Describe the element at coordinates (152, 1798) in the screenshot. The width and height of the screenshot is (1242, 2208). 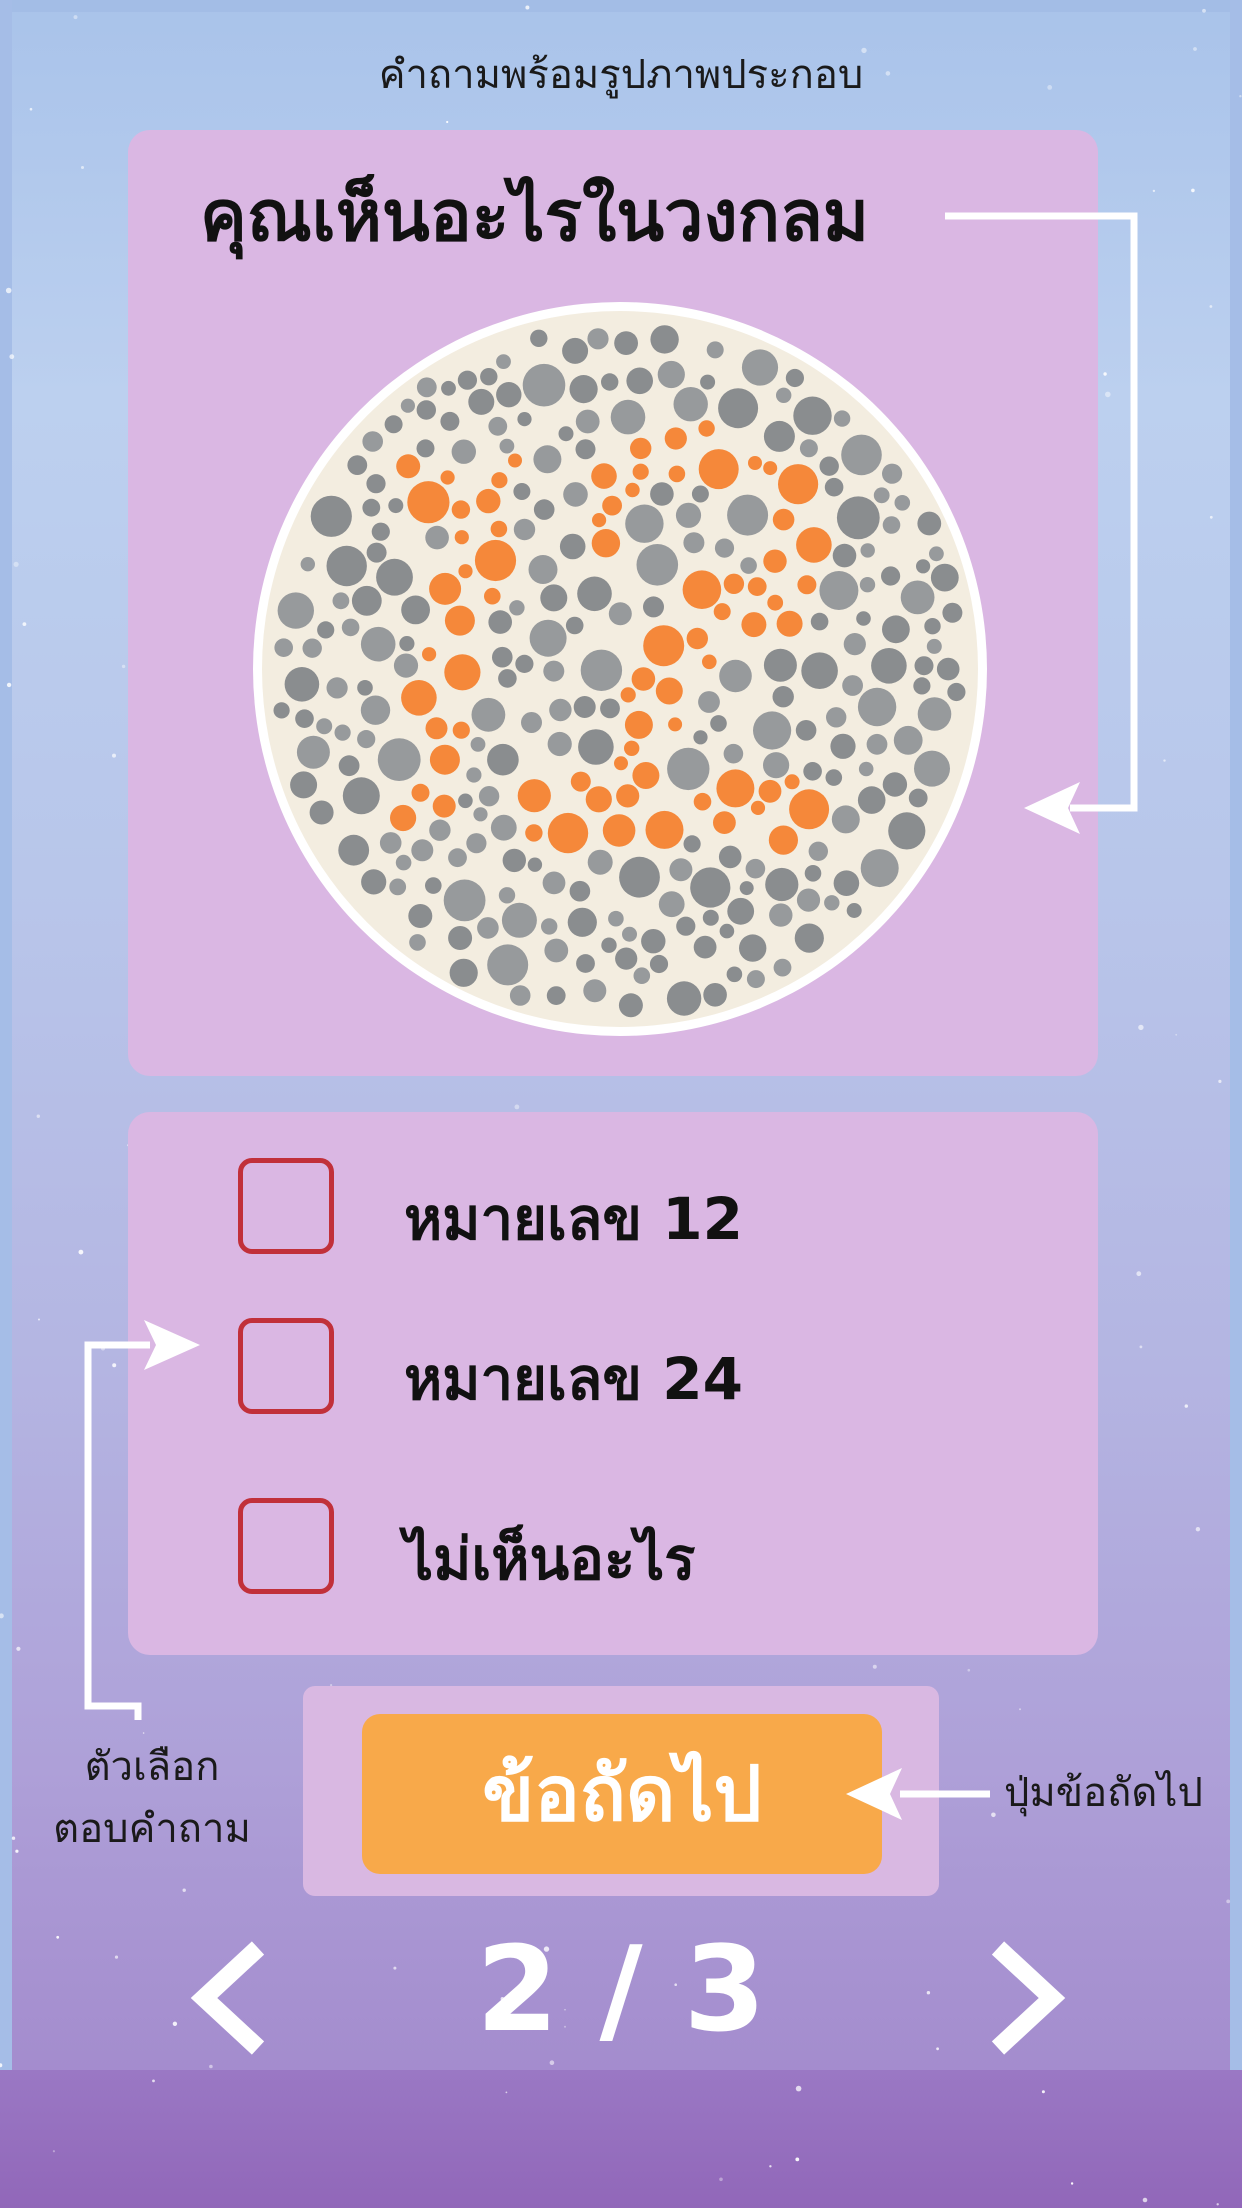
I see `options-annotation: ตัวเลือก ตอบคำถาม` at that location.